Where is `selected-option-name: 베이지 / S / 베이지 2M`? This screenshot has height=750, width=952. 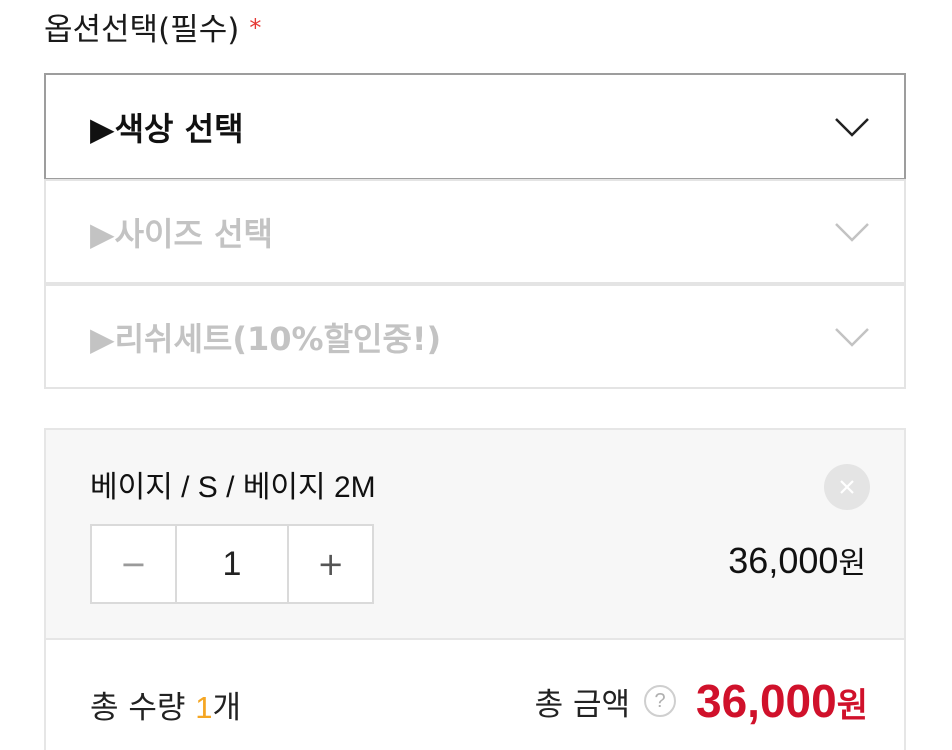
selected-option-name: 베이지 / S / 베이지 2M is located at coordinates (233, 487).